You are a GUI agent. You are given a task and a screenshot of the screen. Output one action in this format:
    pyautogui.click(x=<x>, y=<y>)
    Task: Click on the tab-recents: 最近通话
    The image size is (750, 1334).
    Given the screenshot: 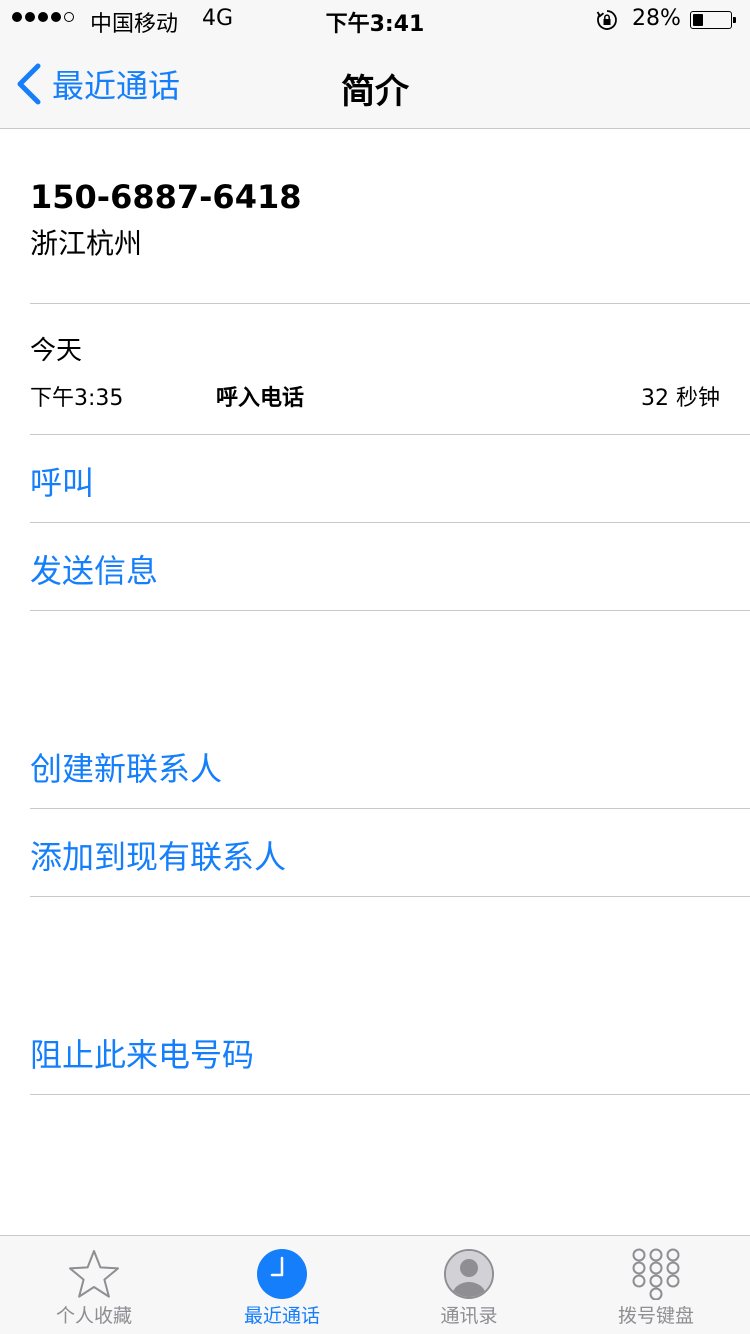 What is the action you would take?
    pyautogui.click(x=282, y=1285)
    